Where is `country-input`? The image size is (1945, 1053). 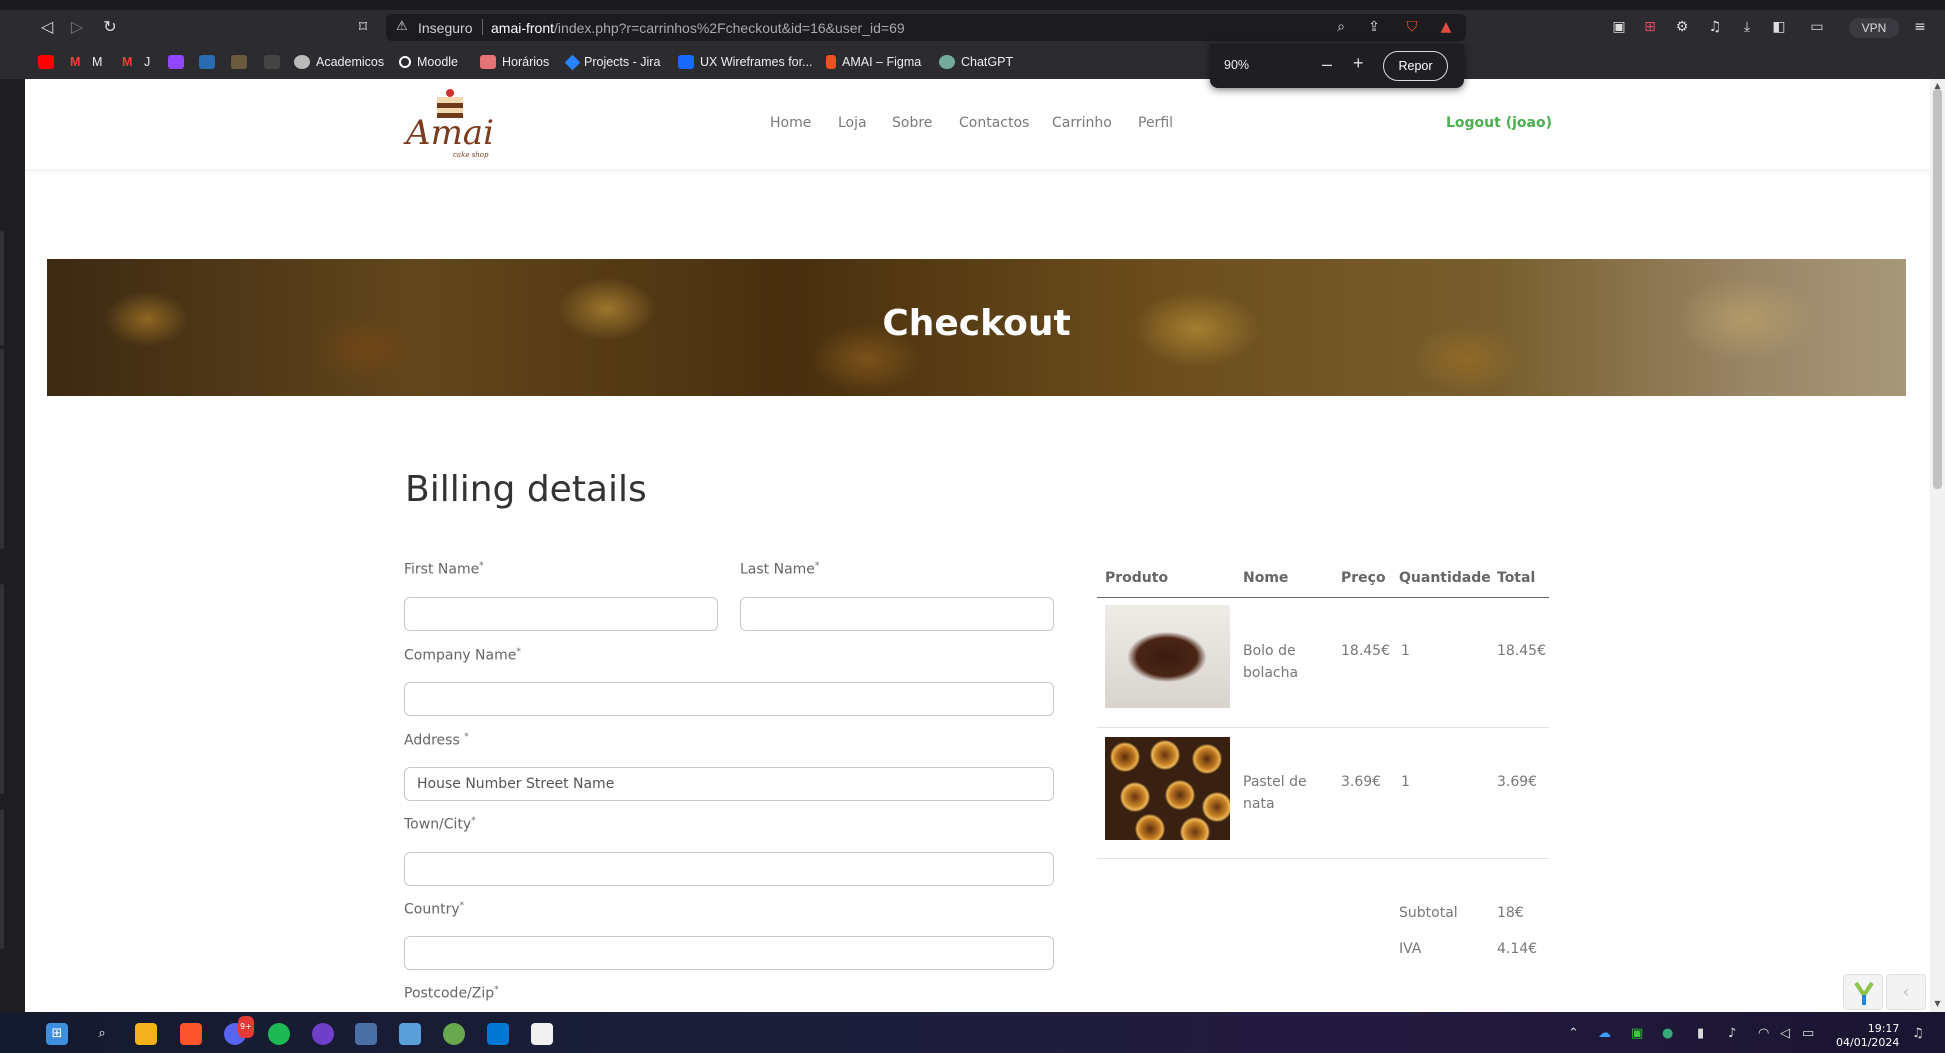
country-input is located at coordinates (729, 953).